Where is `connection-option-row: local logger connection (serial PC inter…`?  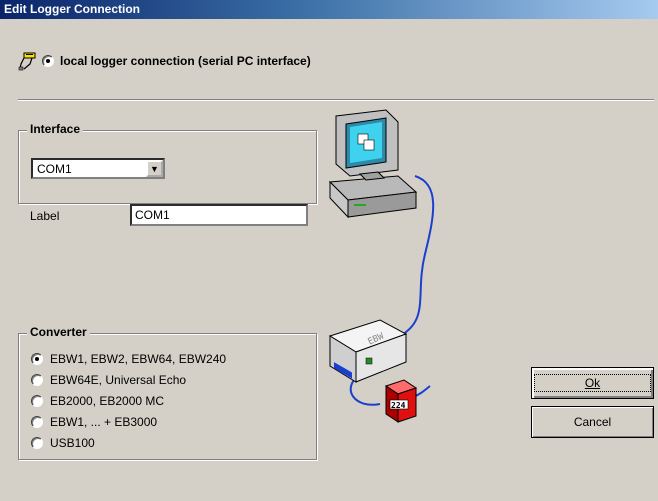 connection-option-row: local logger connection (serial PC inter… is located at coordinates (164, 61).